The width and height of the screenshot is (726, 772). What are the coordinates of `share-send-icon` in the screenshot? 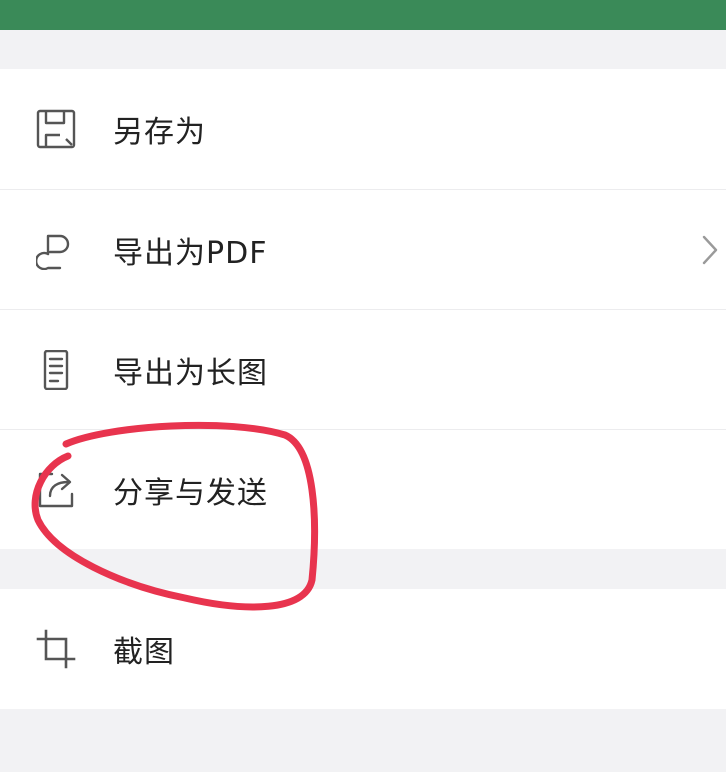 It's located at (56, 490).